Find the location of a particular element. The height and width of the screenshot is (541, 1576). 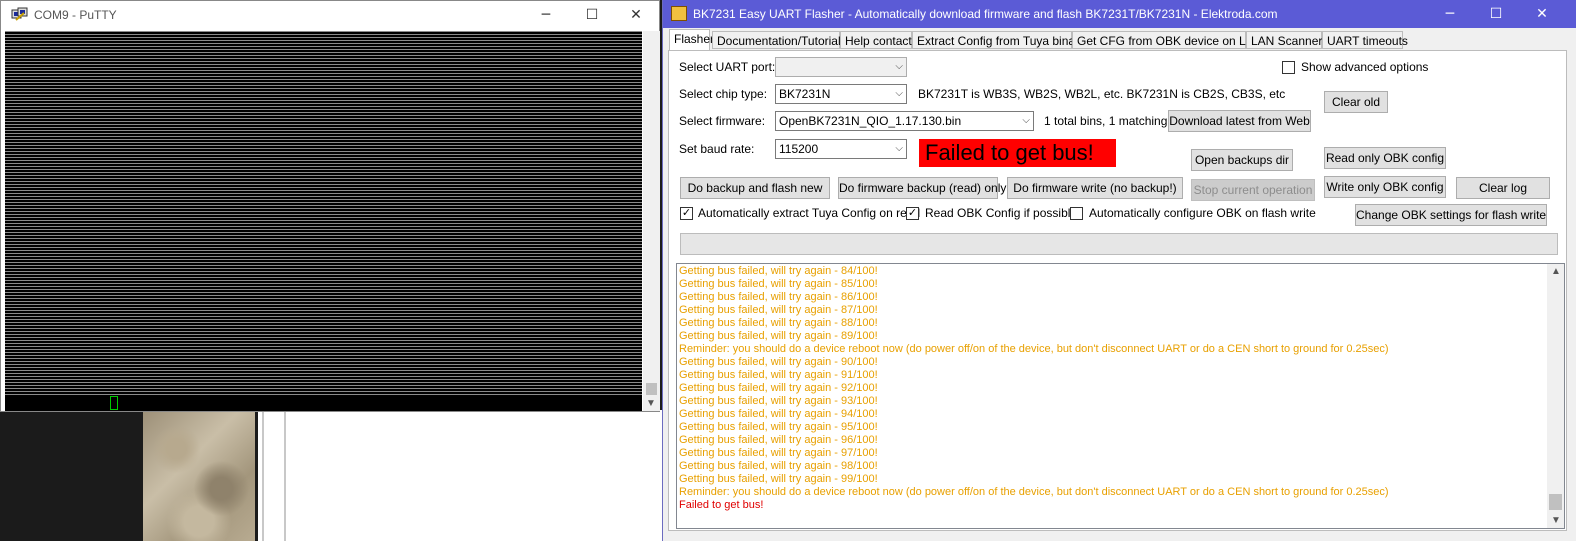

tab-lan-scanner: LAN Scanner is located at coordinates (1284, 40).